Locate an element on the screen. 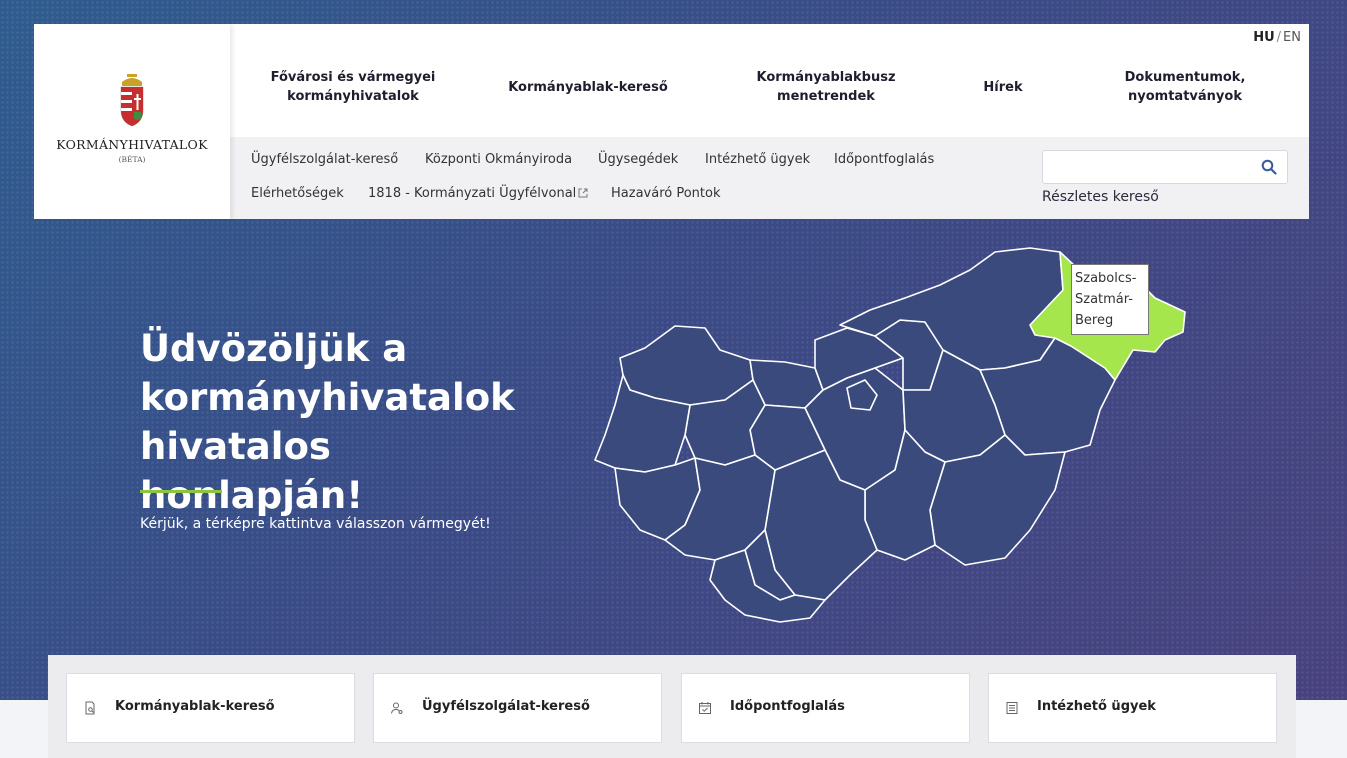  subnav-ugysegedek: Ügysegédek is located at coordinates (638, 159).